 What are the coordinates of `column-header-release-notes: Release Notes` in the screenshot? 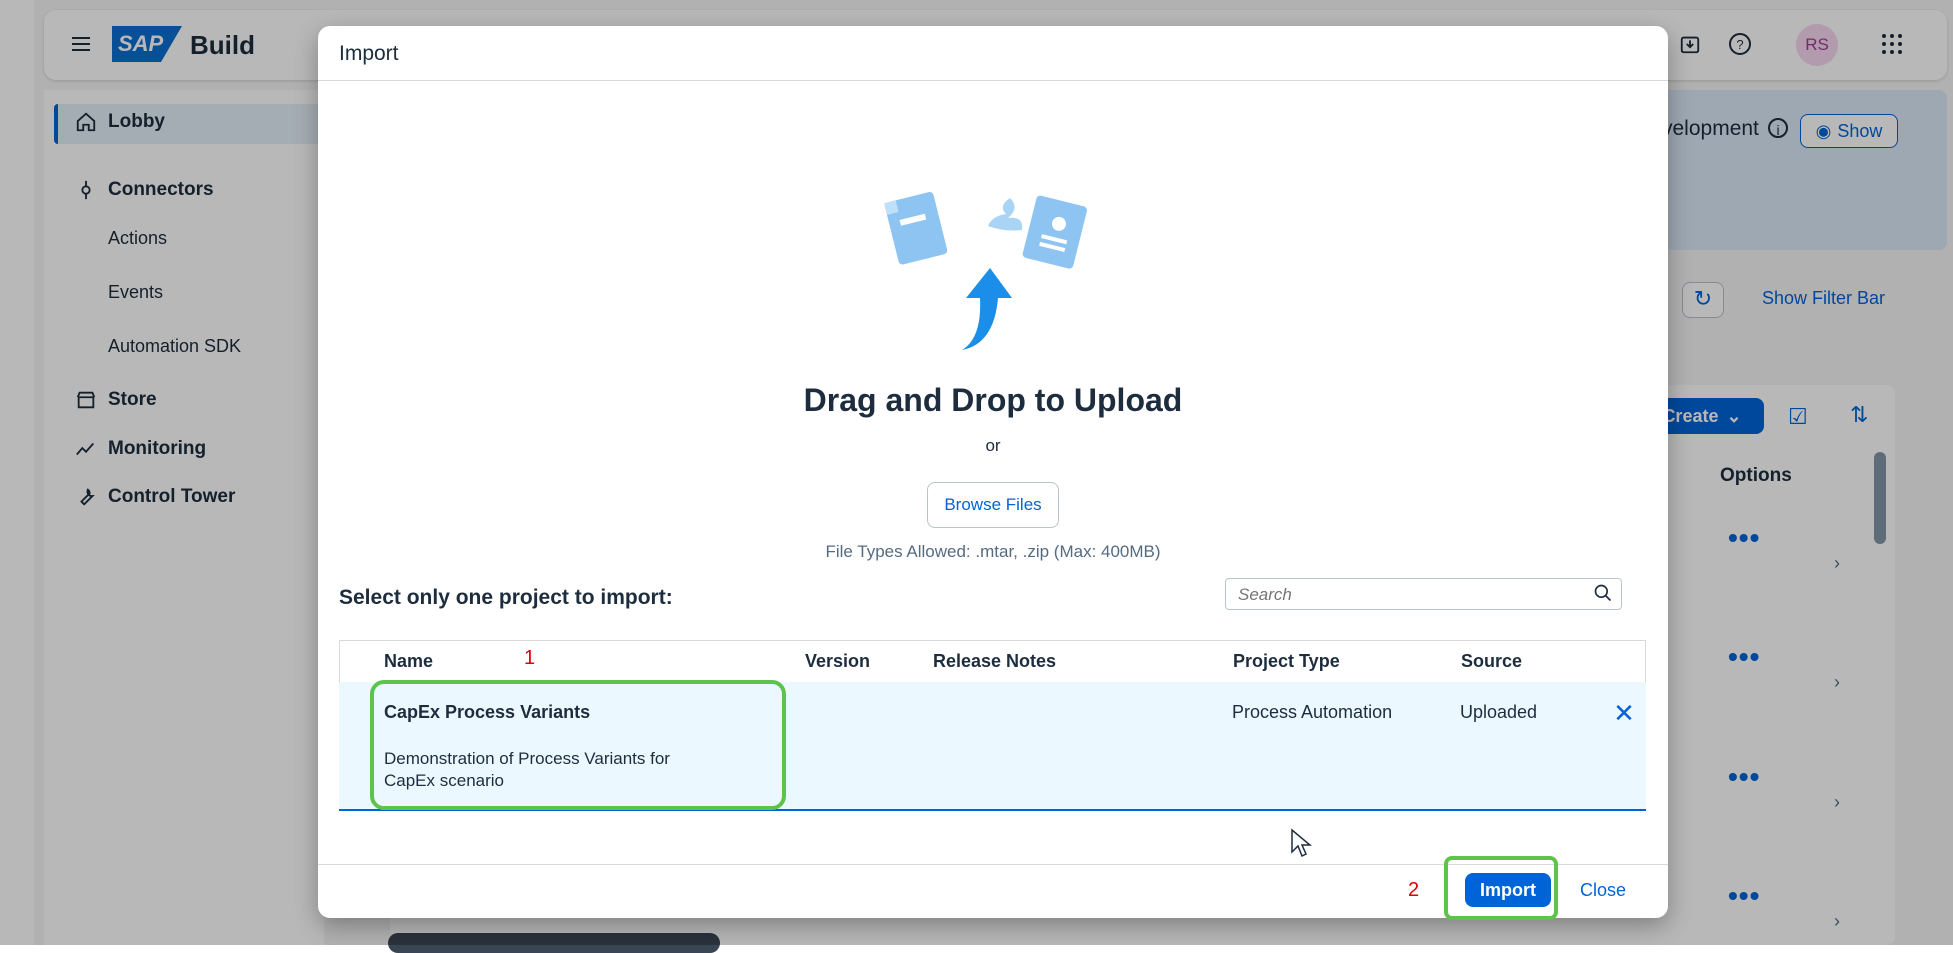 It's located at (994, 661).